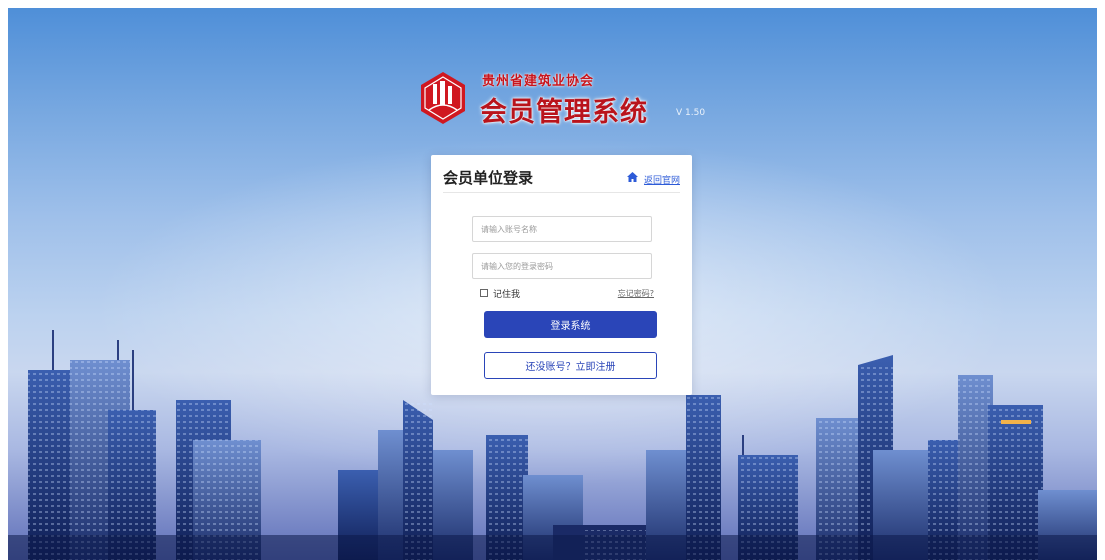 This screenshot has width=1105, height=560. Describe the element at coordinates (662, 179) in the screenshot. I see `back-to-site-link: 返回官网` at that location.